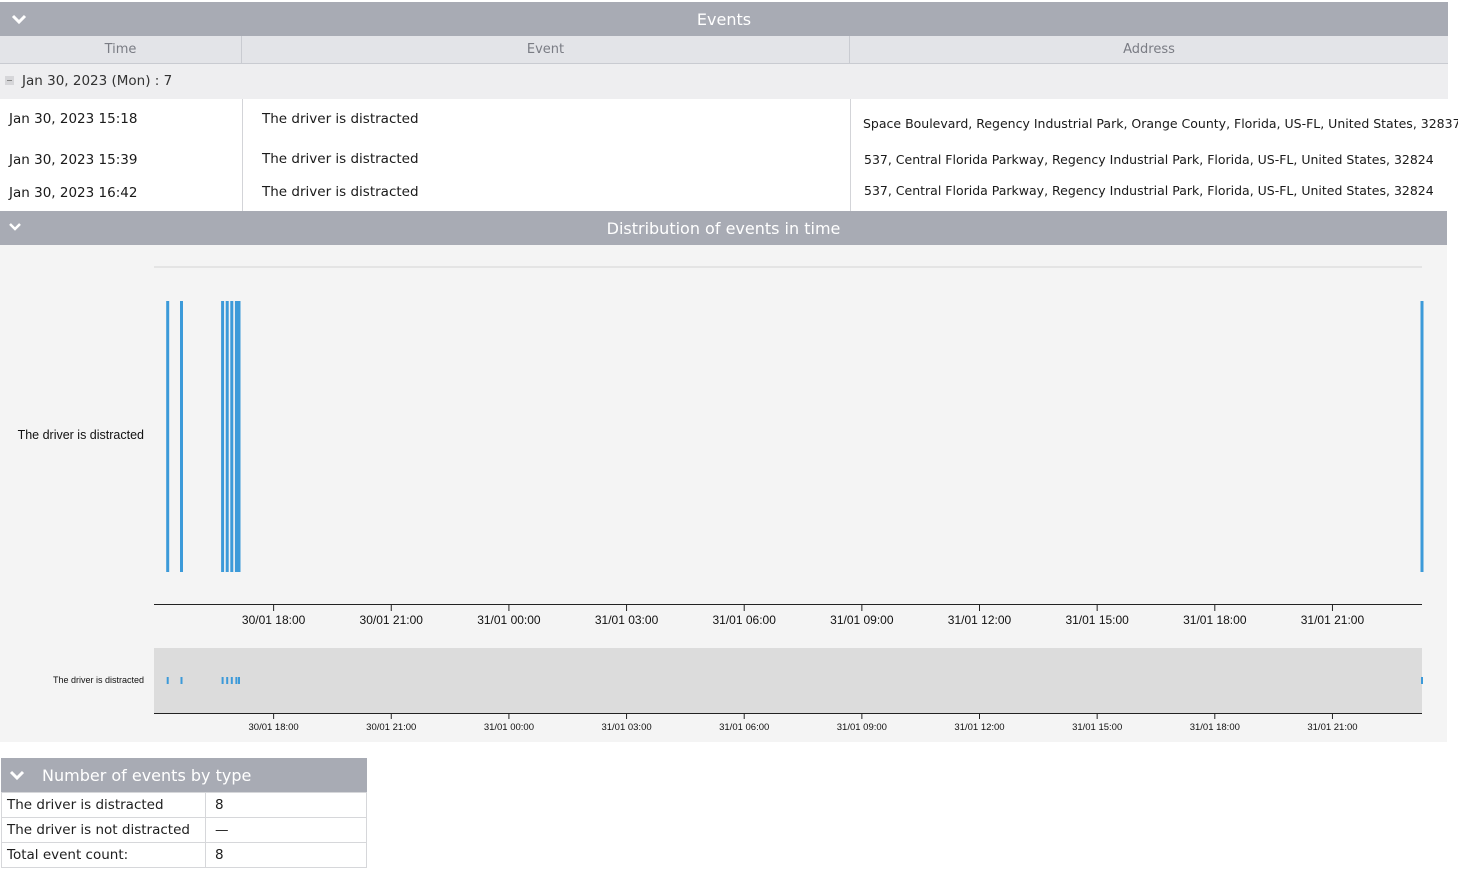  Describe the element at coordinates (73, 193) in the screenshot. I see `row-time: Jan 30, 2023 16:42` at that location.